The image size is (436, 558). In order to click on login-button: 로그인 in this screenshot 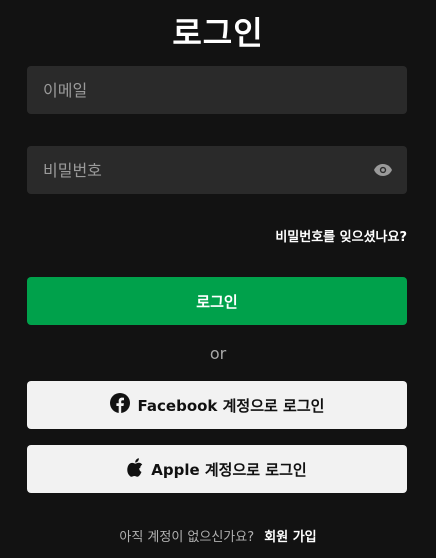, I will do `click(217, 301)`.